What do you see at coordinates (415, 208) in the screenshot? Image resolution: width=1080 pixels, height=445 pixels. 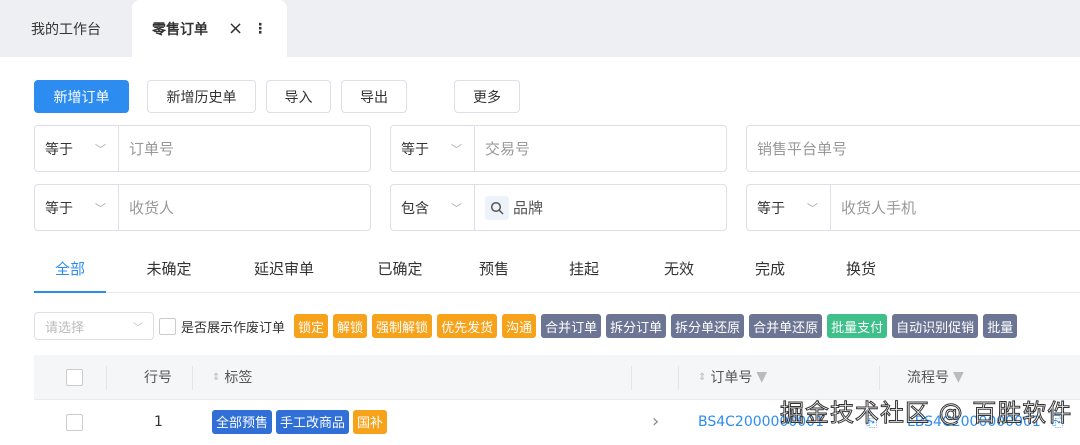 I see `operator-value: 包含` at bounding box center [415, 208].